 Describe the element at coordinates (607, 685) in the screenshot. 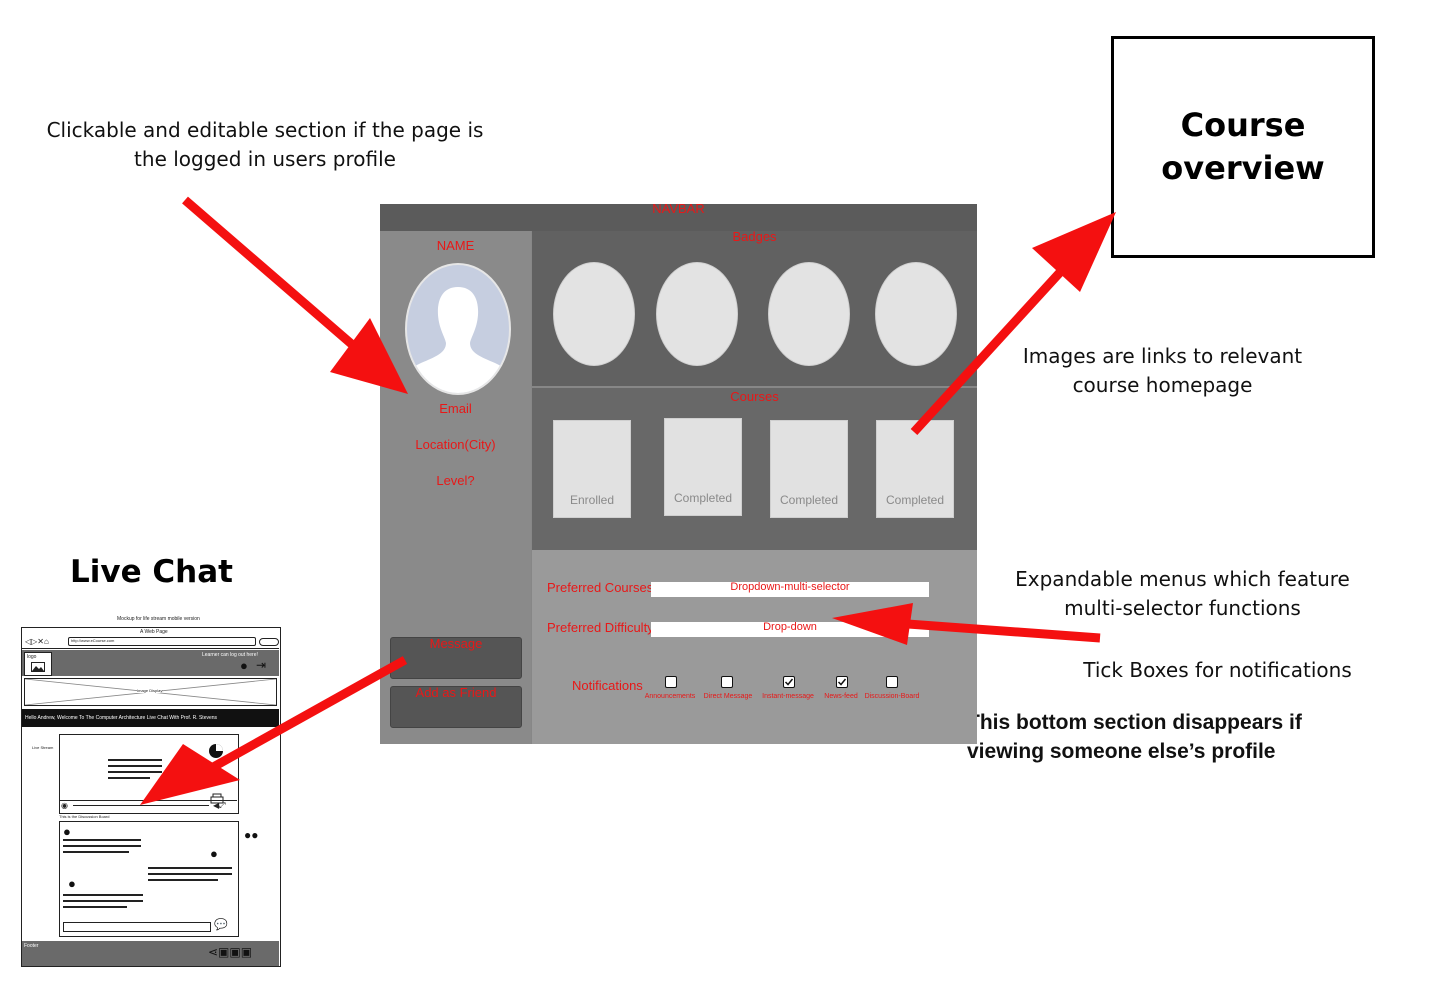

I see `notifications-label: Notifications` at that location.